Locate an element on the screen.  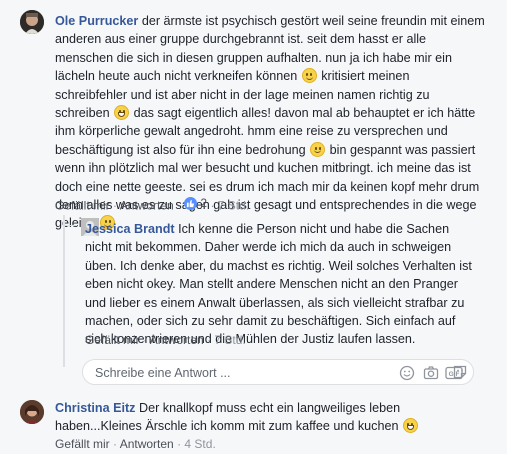
author-name: Christina Eitz is located at coordinates (95, 408).